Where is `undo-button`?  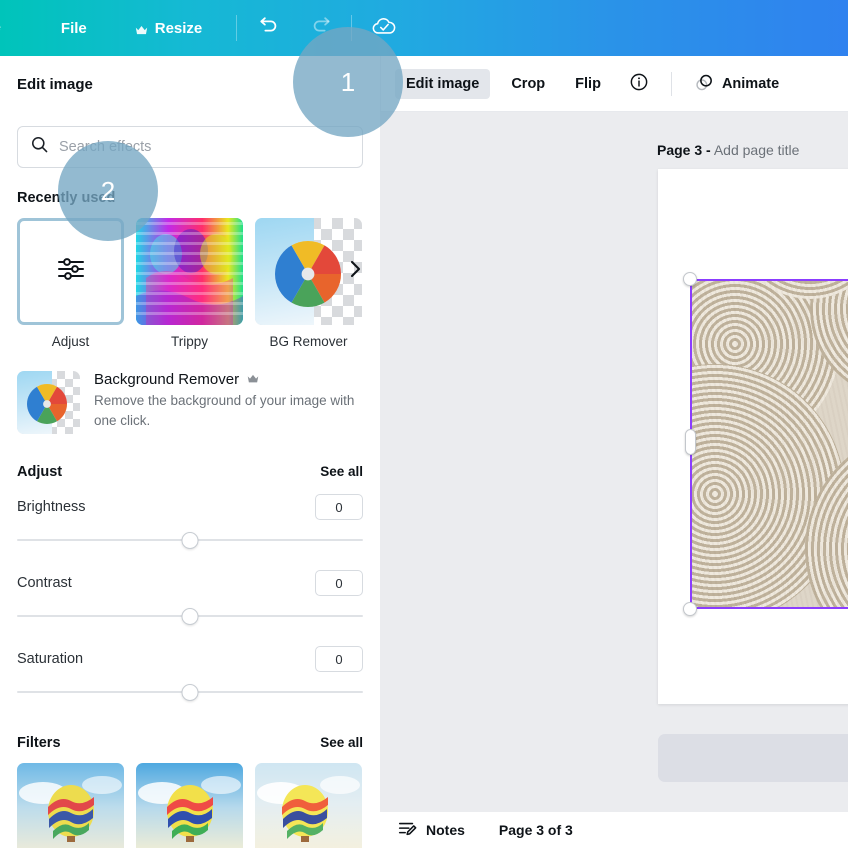
undo-button is located at coordinates (269, 28).